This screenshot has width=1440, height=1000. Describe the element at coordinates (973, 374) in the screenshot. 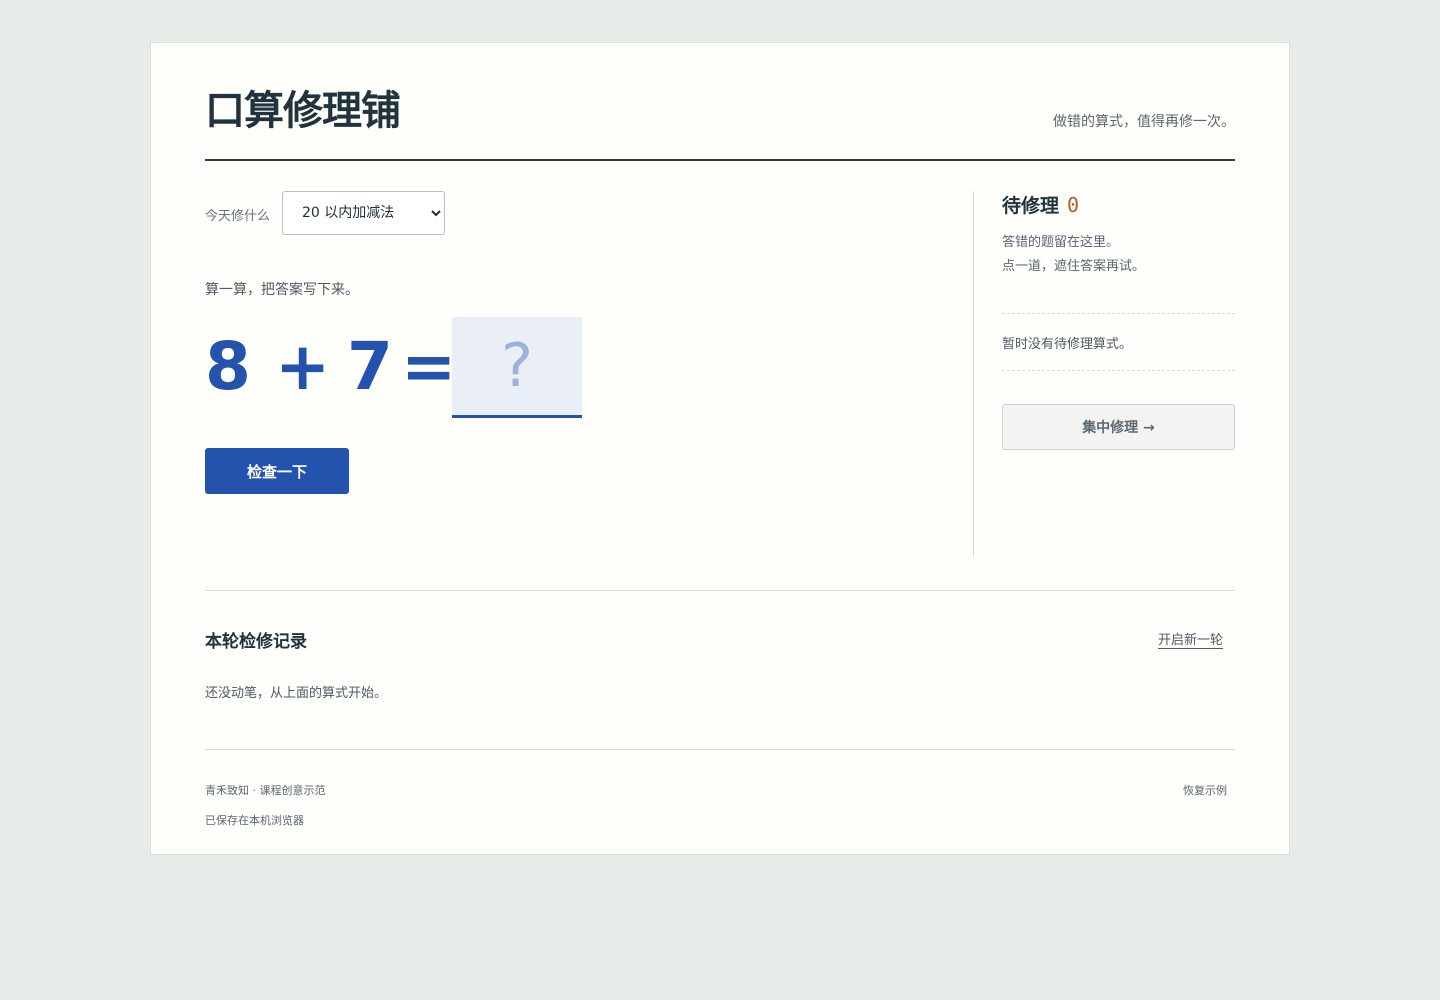

I see `vertical-divider` at that location.